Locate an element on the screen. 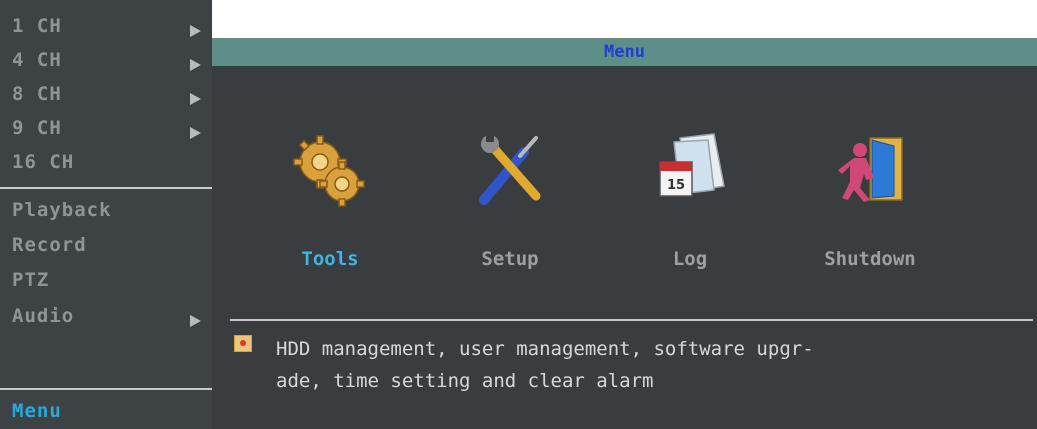  title-bar: Menu is located at coordinates (624, 52).